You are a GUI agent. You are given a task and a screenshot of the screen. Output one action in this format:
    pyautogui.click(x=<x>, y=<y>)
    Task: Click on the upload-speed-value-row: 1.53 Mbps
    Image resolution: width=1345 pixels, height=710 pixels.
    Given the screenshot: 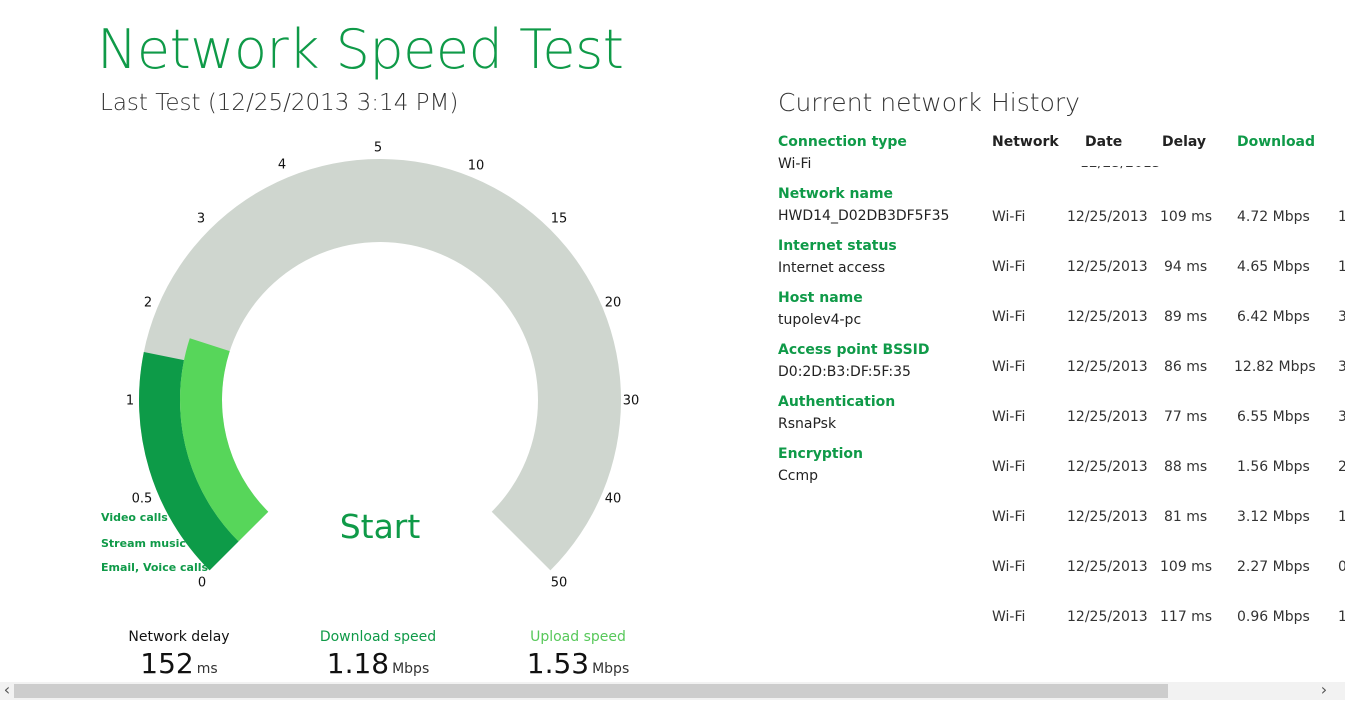 What is the action you would take?
    pyautogui.click(x=578, y=666)
    